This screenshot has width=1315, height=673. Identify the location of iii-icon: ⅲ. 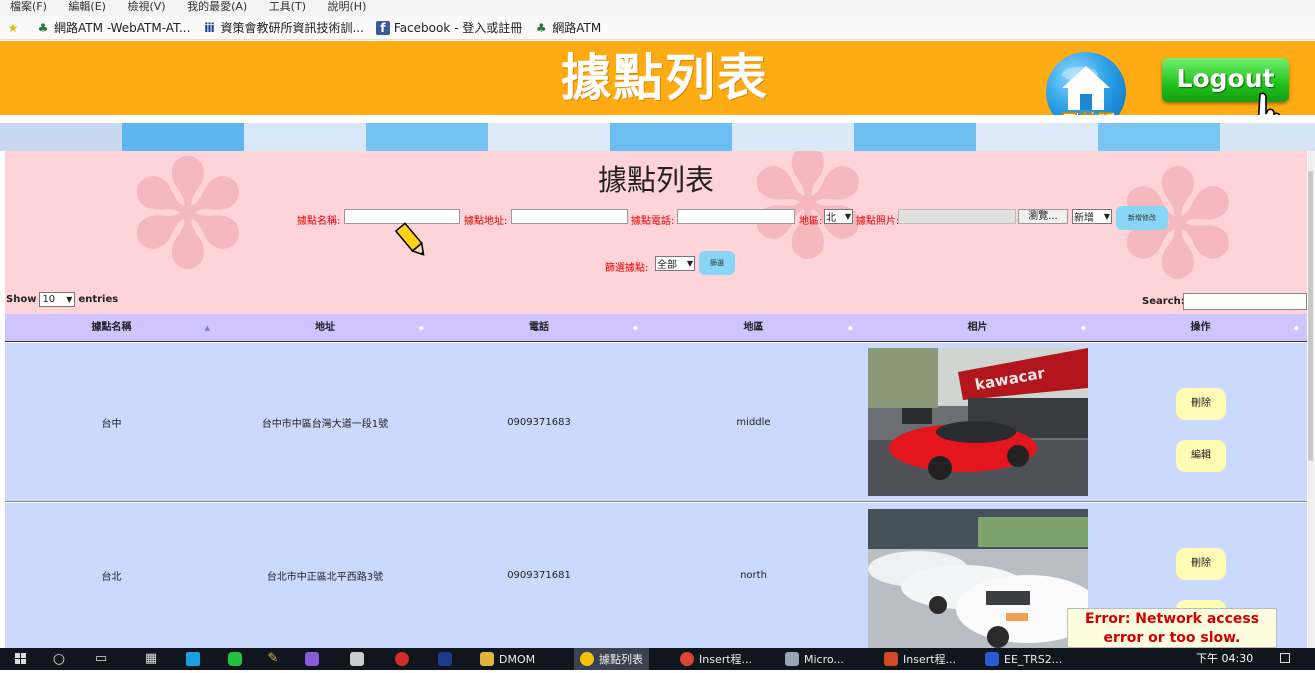
(209, 27).